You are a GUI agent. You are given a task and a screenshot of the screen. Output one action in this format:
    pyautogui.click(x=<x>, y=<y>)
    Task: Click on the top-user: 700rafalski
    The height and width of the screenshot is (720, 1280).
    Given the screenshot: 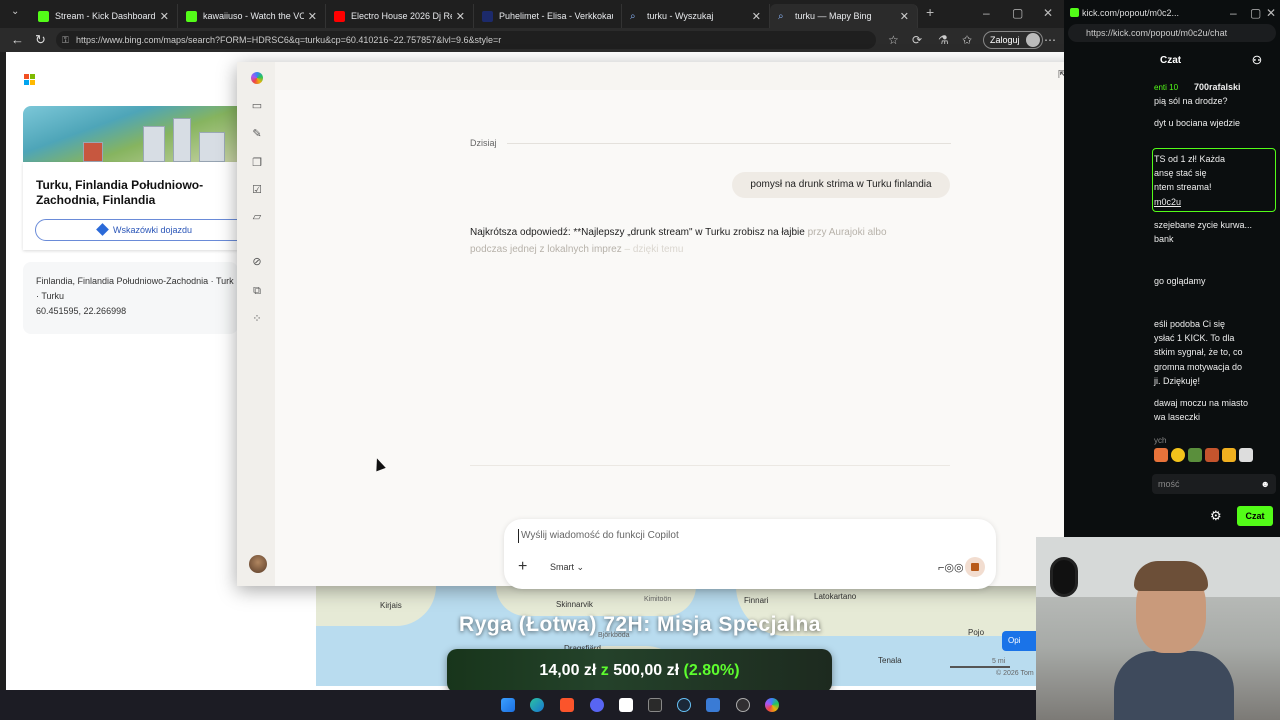 What is the action you would take?
    pyautogui.click(x=1217, y=87)
    